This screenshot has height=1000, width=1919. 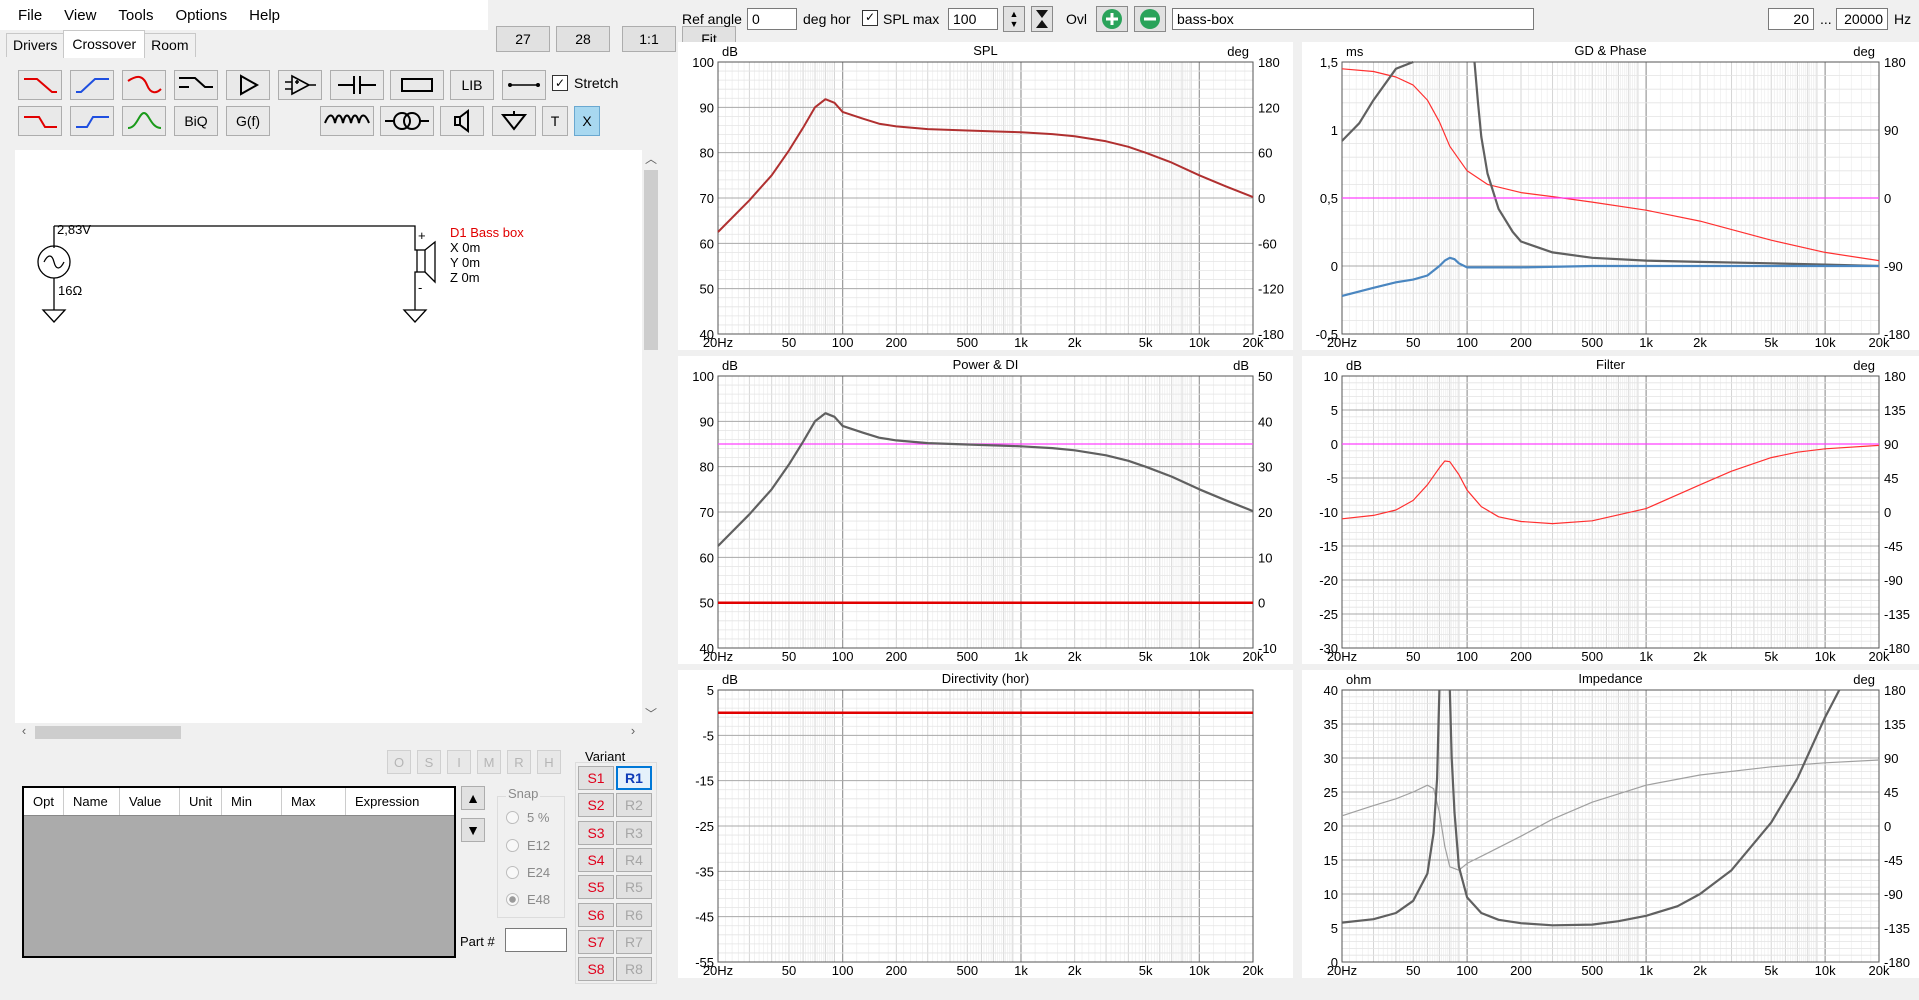 What do you see at coordinates (1791, 19) in the screenshot?
I see `freq-min-input: 20` at bounding box center [1791, 19].